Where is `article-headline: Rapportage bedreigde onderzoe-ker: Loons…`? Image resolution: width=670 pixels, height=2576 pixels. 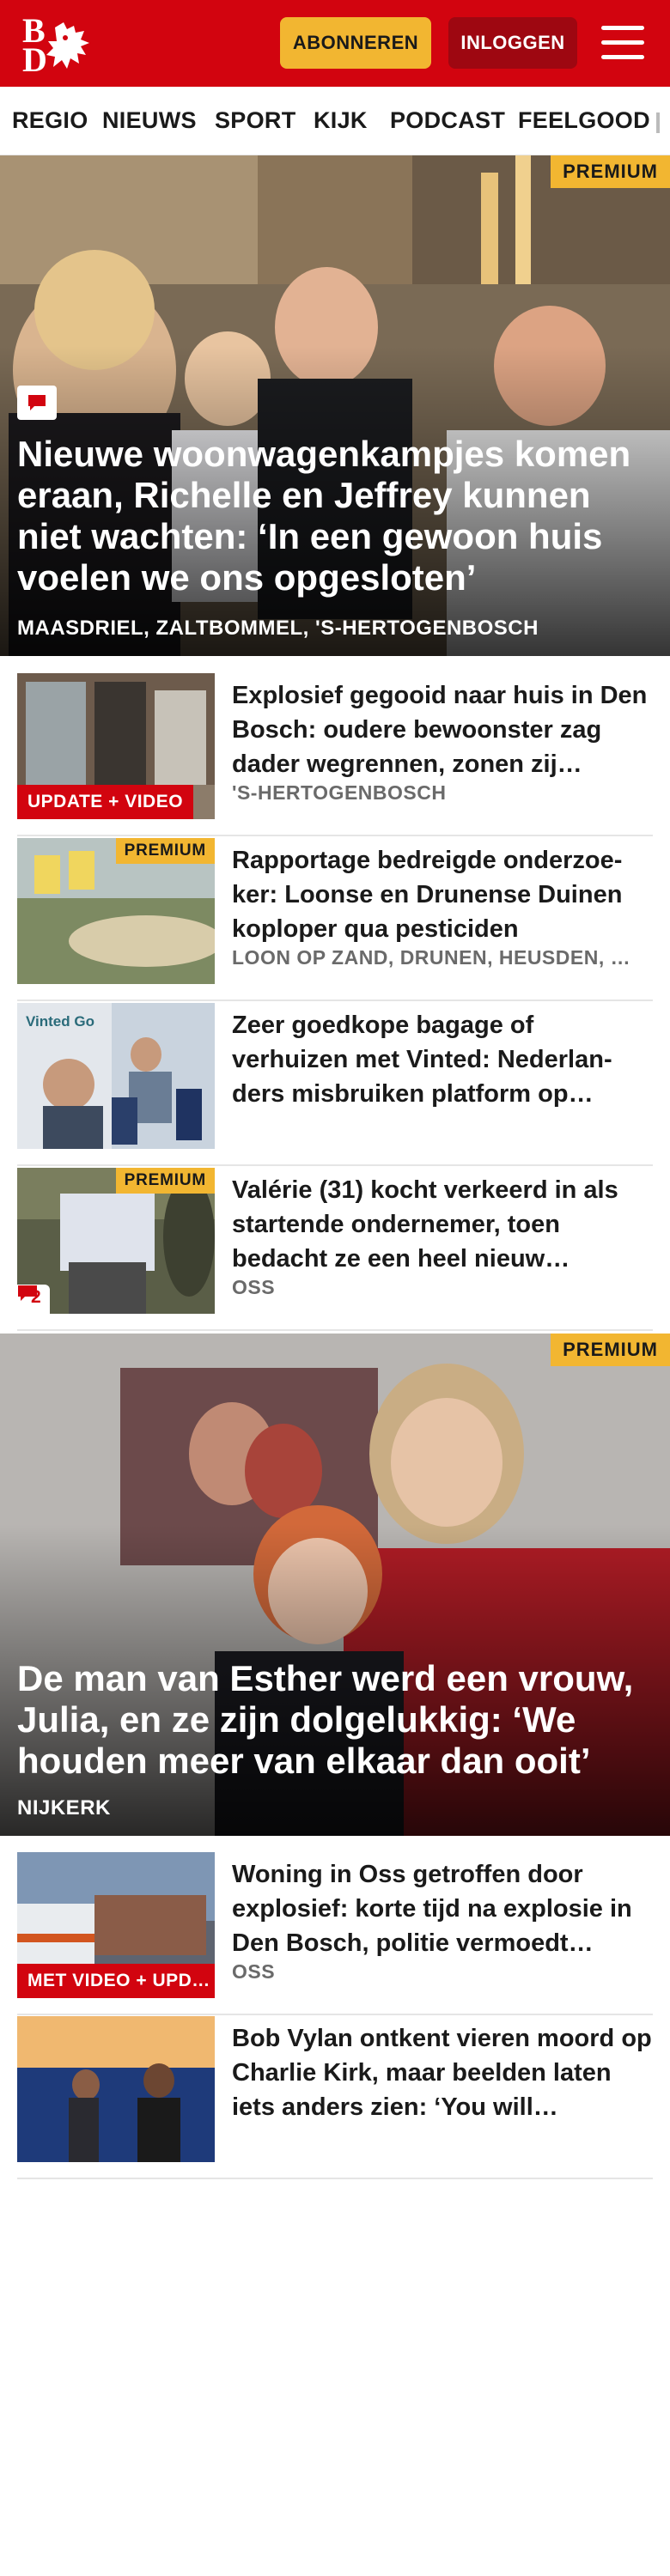 article-headline: Rapportage bedreigde onderzoe-ker: Loons… is located at coordinates (442, 895).